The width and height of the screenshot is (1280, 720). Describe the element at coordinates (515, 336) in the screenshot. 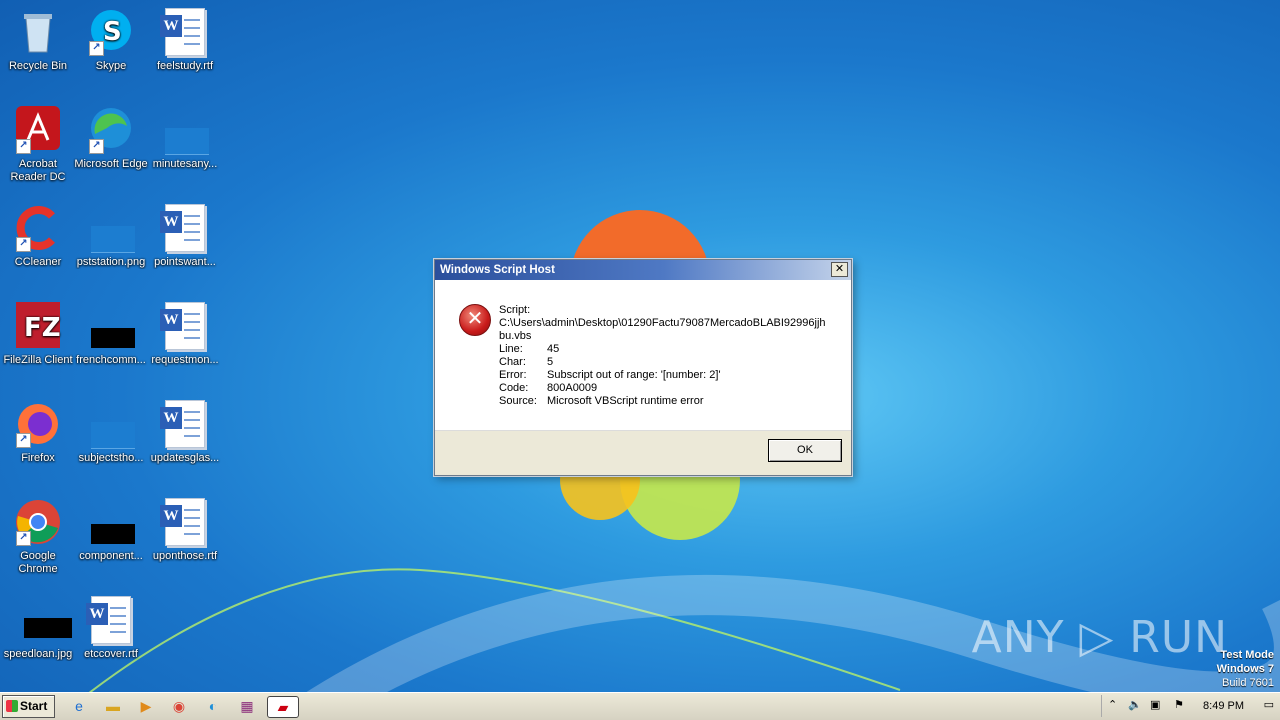

I see `script-path-line-2: bu.vbs` at that location.